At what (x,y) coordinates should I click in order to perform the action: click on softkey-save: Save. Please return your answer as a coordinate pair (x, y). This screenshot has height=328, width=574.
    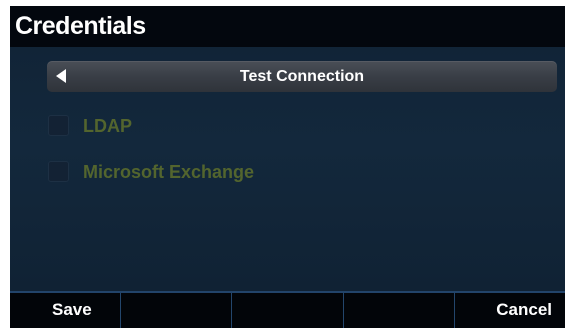
    Looking at the image, I should click on (65, 310).